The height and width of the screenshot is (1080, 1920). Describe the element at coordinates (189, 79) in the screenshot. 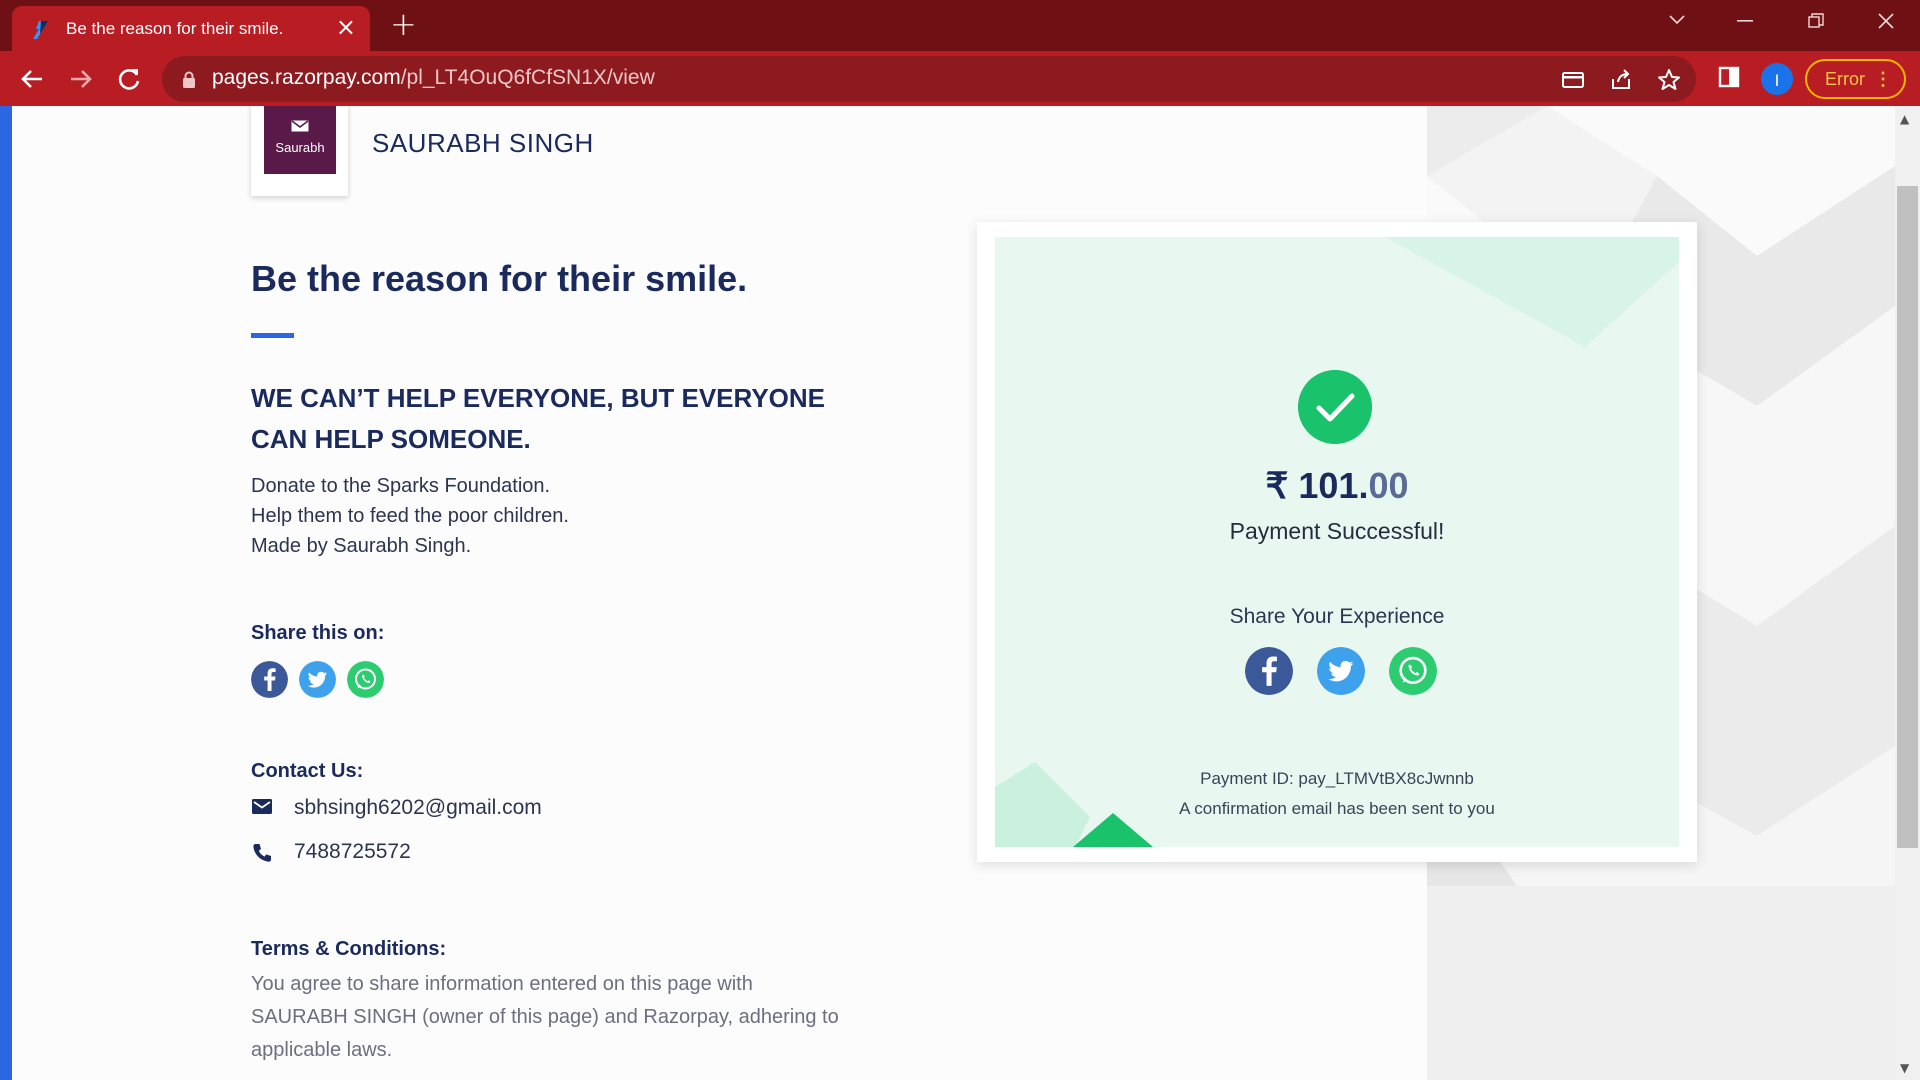

I see `lock-icon` at that location.